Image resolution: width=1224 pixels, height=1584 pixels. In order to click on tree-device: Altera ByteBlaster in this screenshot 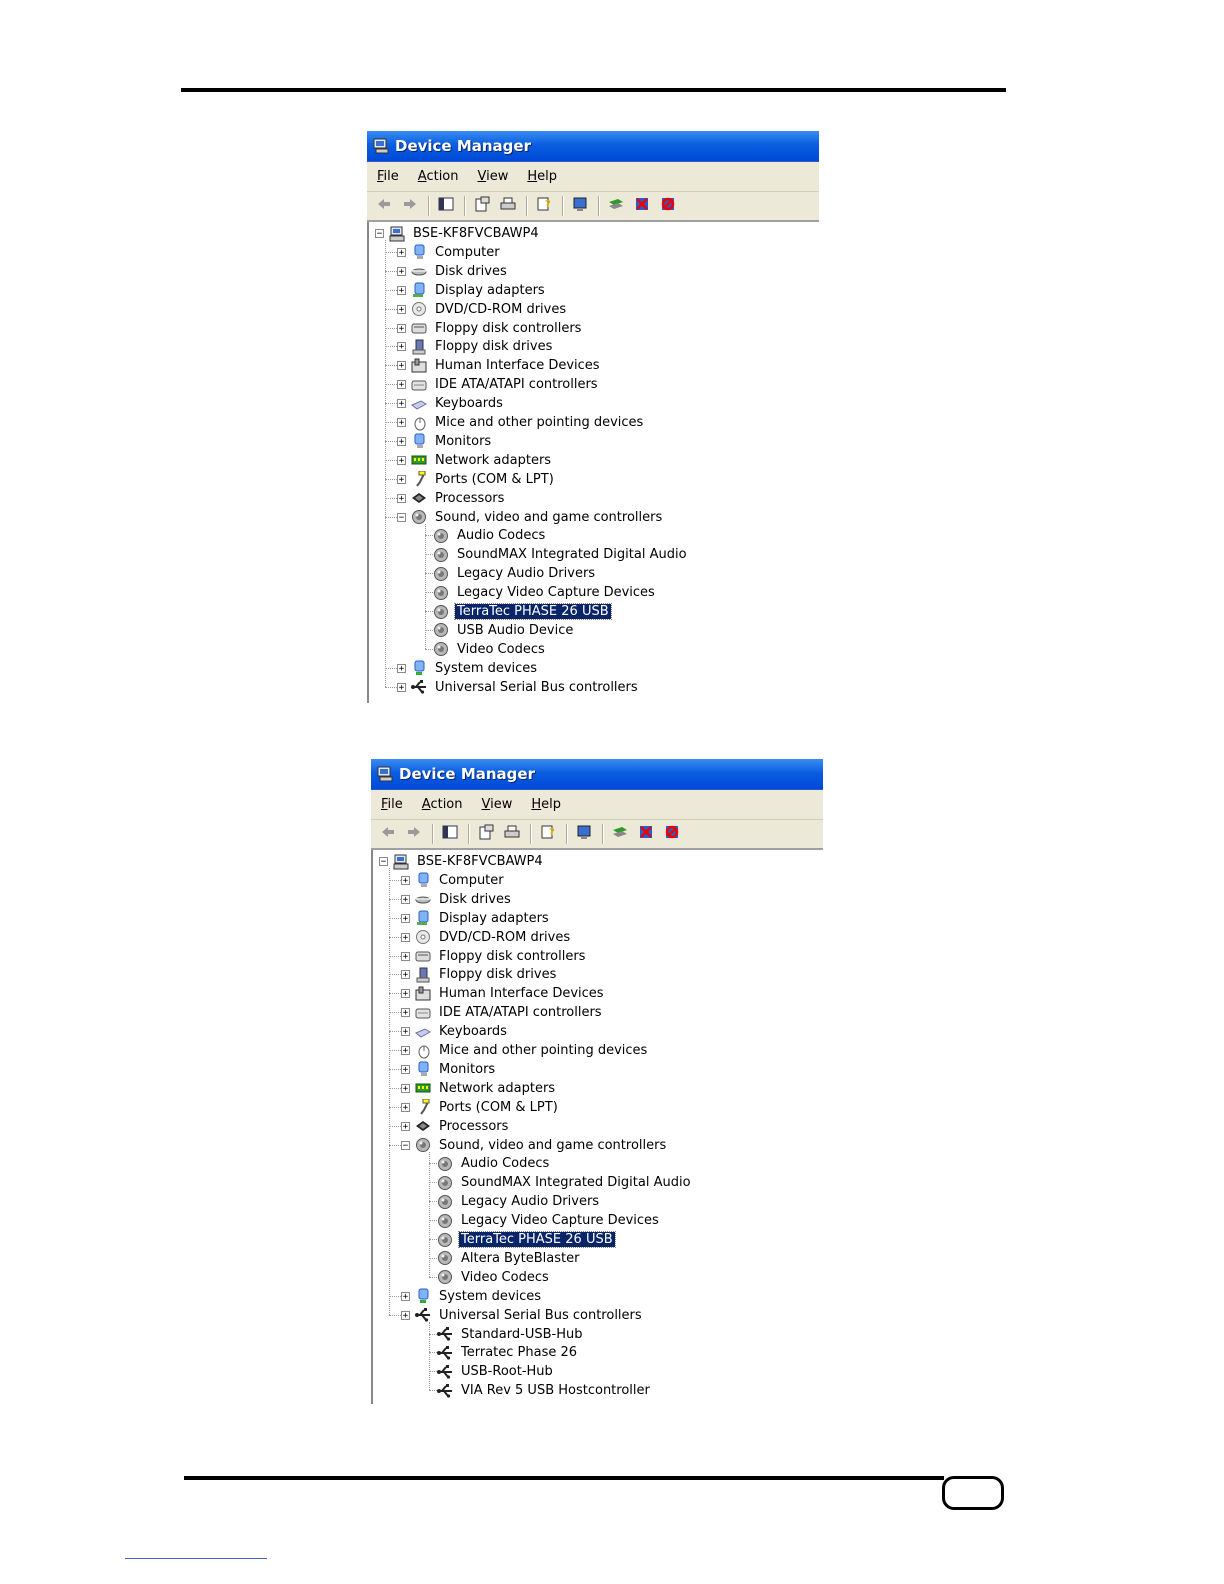, I will do `click(502, 1258)`.